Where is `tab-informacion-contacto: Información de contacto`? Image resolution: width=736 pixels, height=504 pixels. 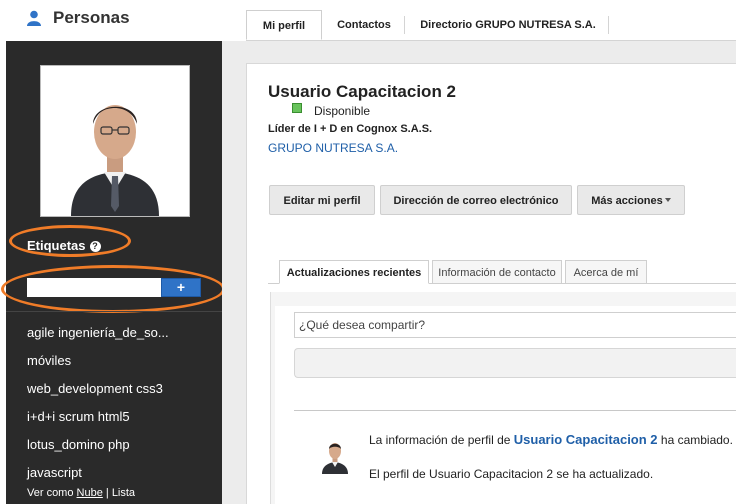
tab-informacion-contacto: Información de contacto is located at coordinates (497, 272).